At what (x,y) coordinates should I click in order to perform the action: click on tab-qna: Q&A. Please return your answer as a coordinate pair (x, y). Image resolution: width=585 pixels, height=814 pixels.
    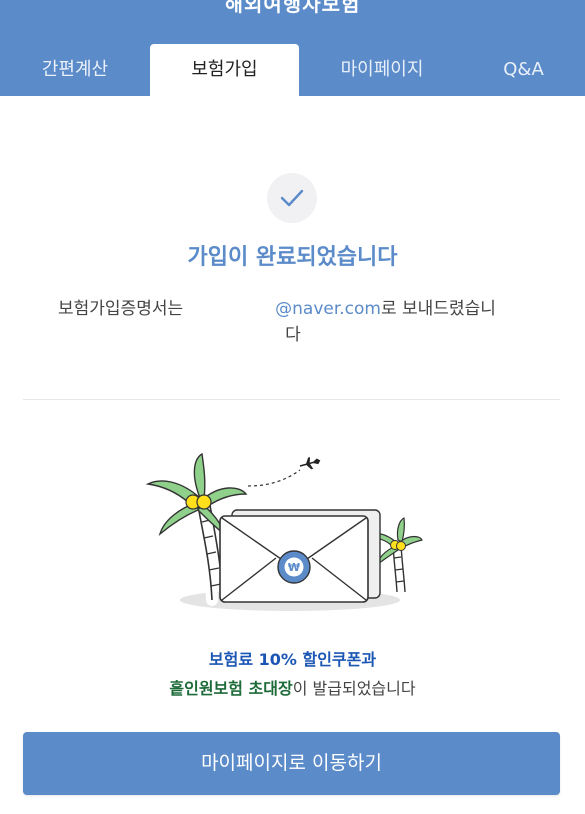
    Looking at the image, I should click on (523, 70).